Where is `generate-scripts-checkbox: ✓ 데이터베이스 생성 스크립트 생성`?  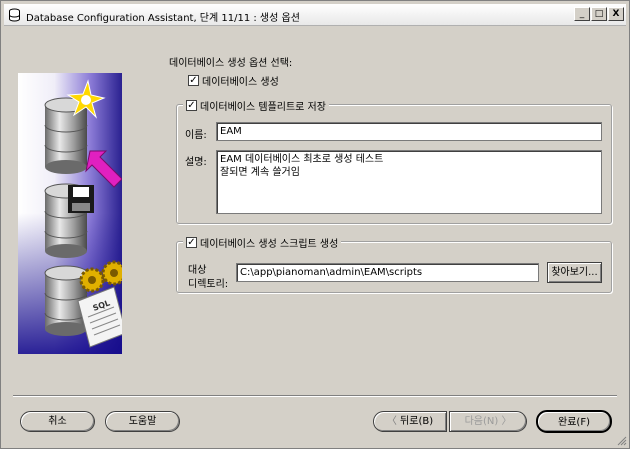 generate-scripts-checkbox: ✓ 데이터베이스 생성 스크립트 생성 is located at coordinates (262, 242).